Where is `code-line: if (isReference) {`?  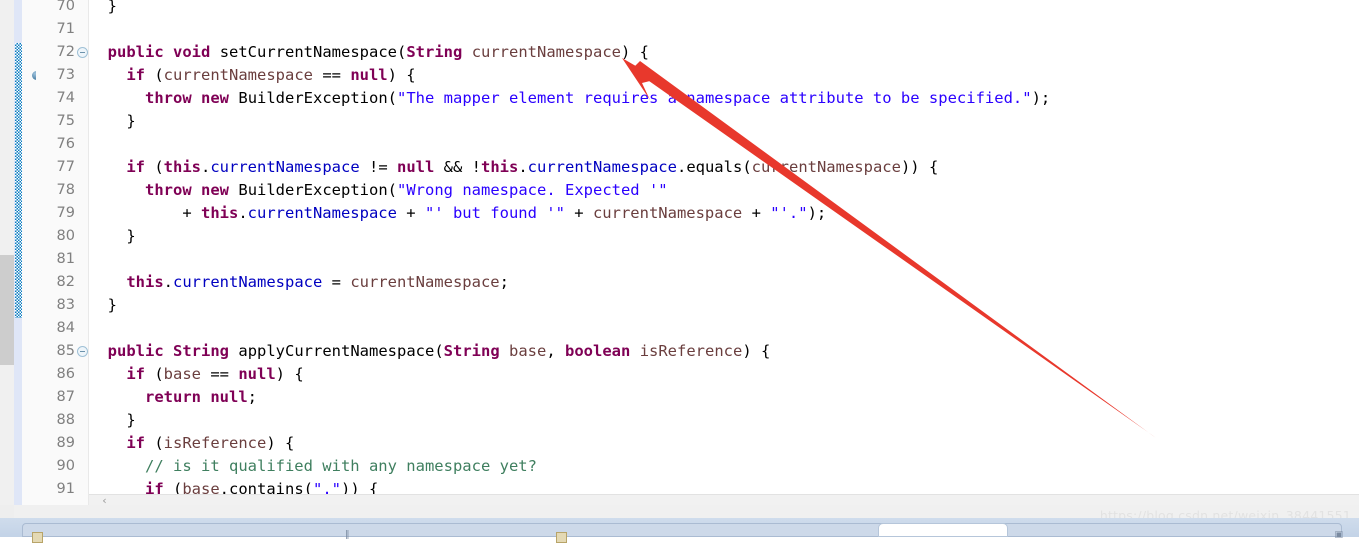
code-line: if (isReference) { is located at coordinates (191, 443).